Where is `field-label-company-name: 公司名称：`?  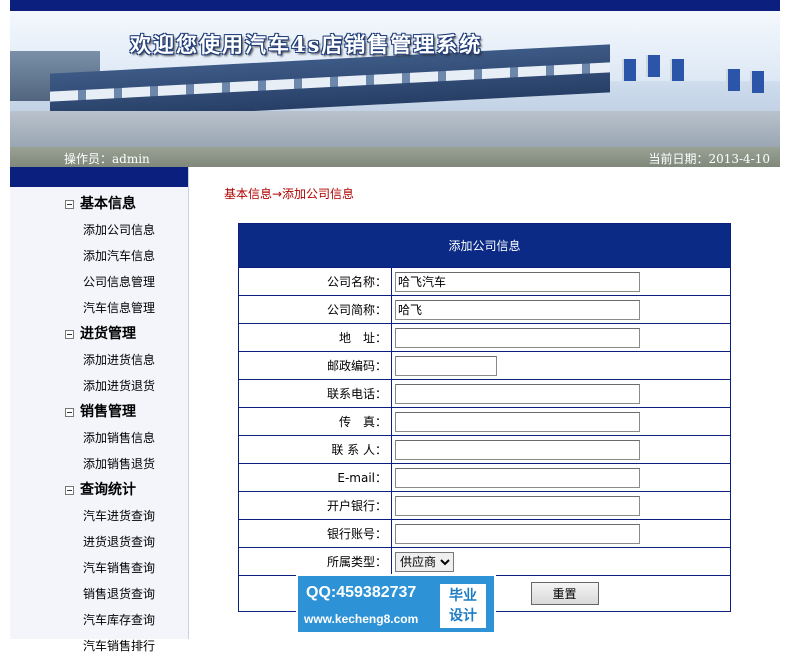 field-label-company-name: 公司名称： is located at coordinates (315, 281).